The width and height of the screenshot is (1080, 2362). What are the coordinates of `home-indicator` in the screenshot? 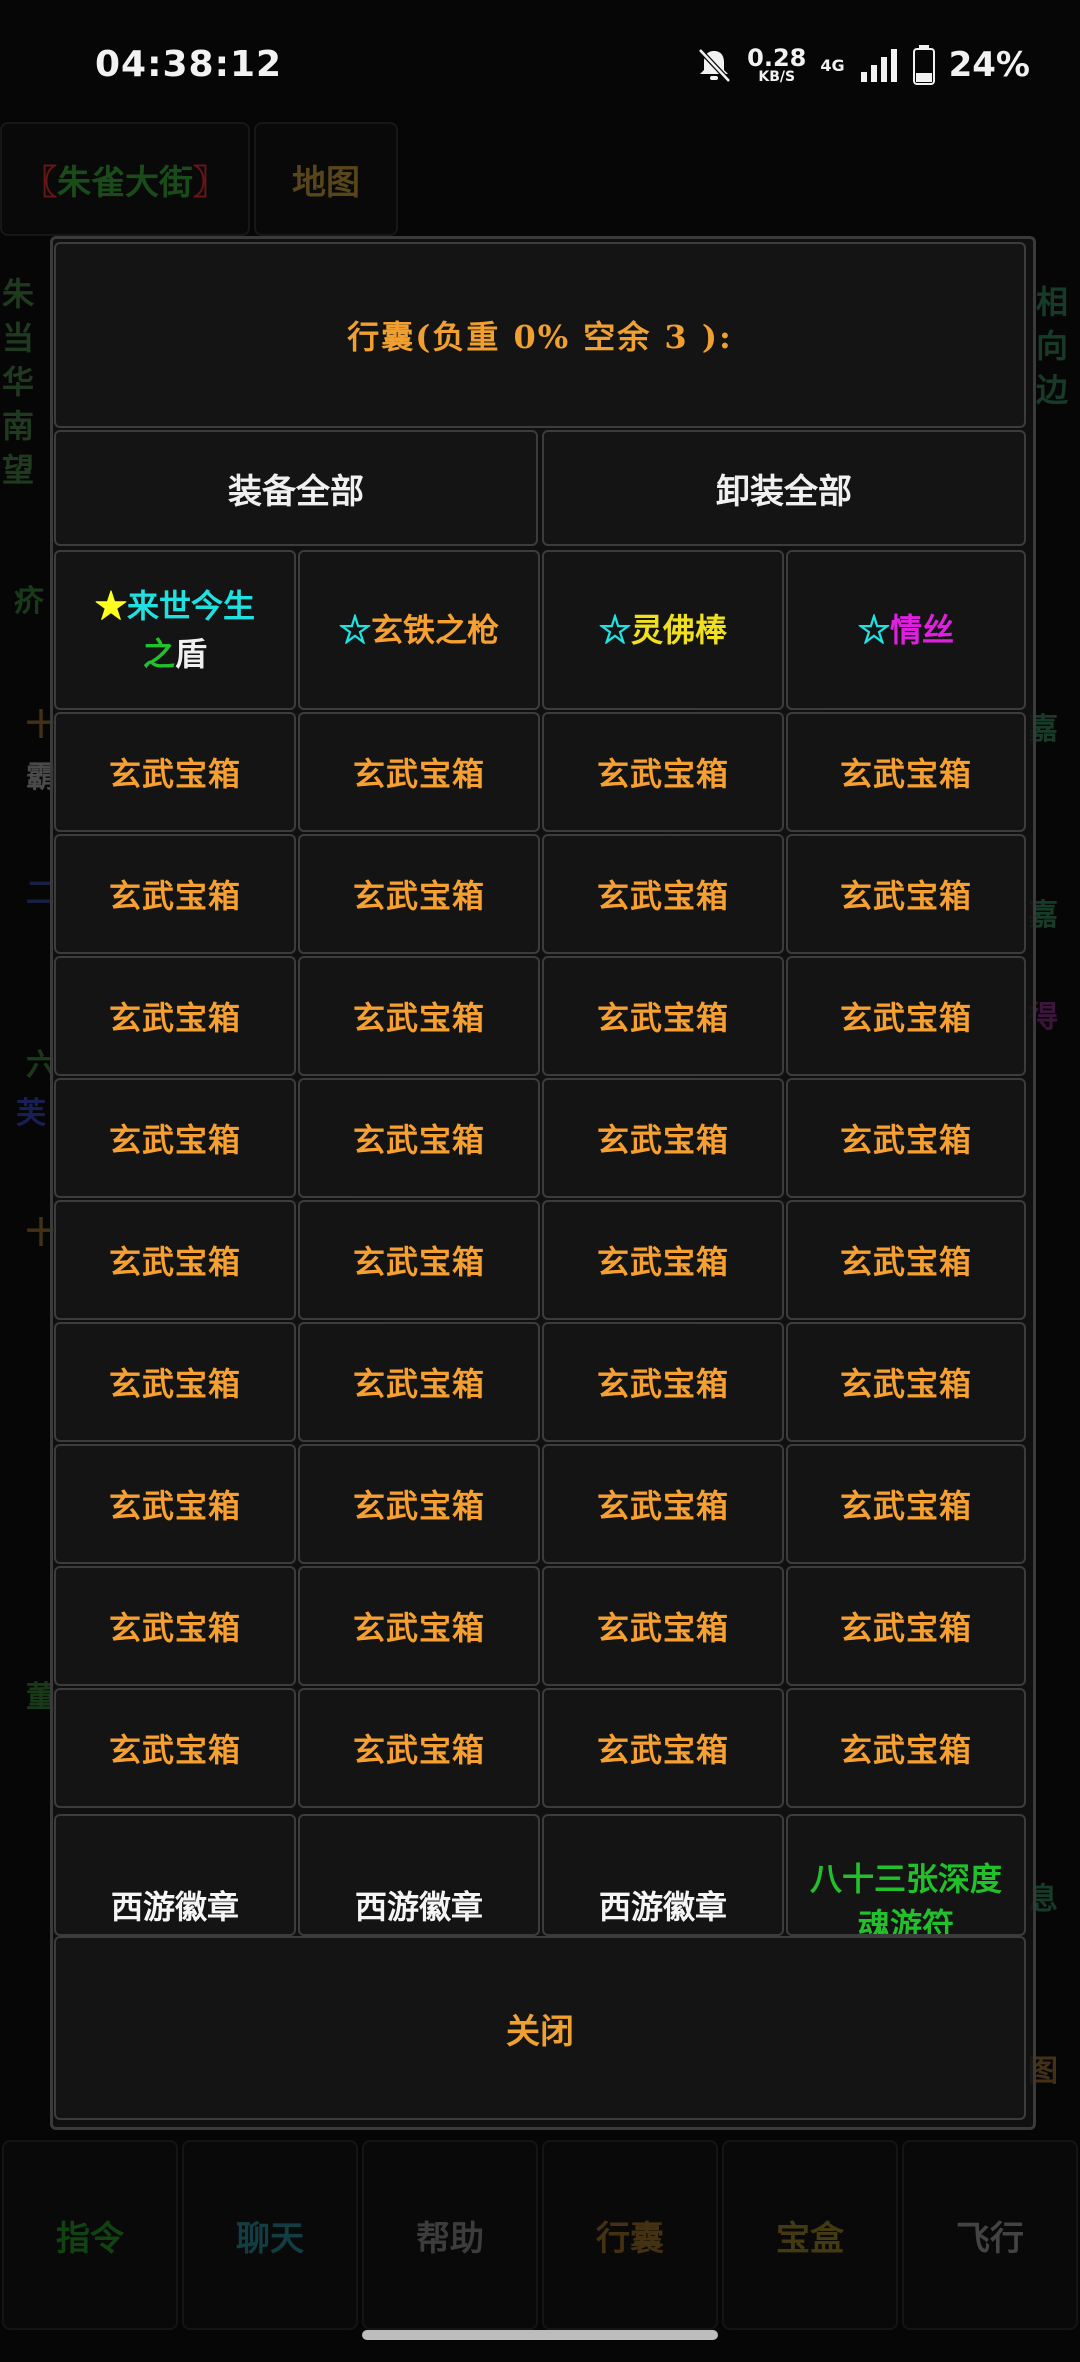 It's located at (540, 2335).